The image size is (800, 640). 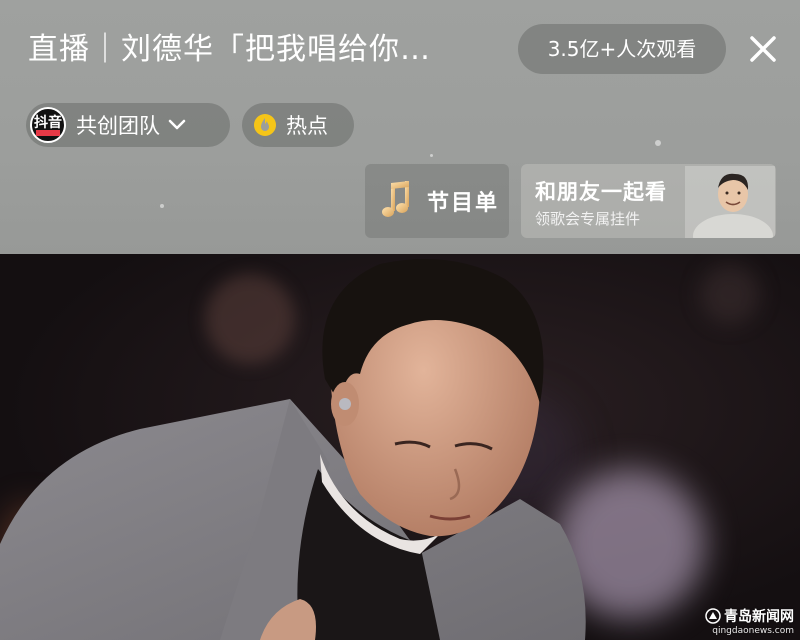 I want to click on hot-topic-button: 热点, so click(x=298, y=125).